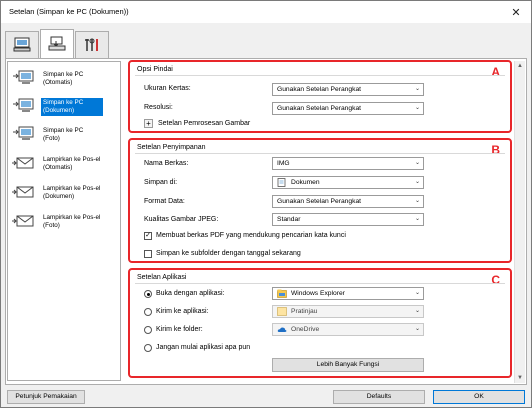  I want to click on documents-folder-icon, so click(282, 182).